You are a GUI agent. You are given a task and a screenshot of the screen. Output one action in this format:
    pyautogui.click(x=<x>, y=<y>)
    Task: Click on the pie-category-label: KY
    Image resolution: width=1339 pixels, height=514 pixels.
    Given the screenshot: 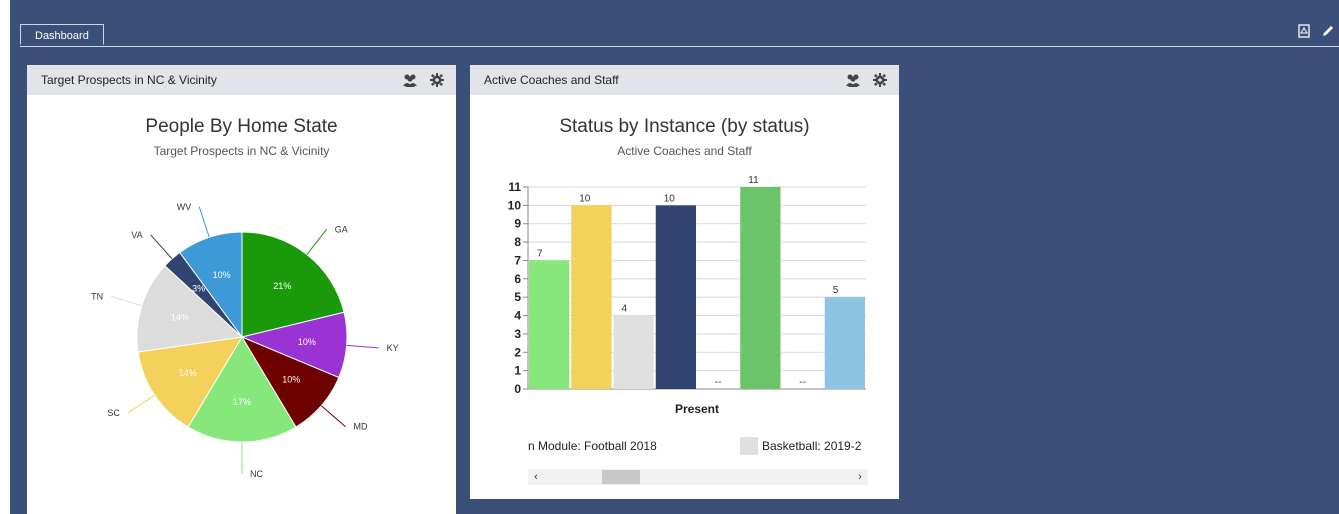 What is the action you would take?
    pyautogui.click(x=393, y=348)
    